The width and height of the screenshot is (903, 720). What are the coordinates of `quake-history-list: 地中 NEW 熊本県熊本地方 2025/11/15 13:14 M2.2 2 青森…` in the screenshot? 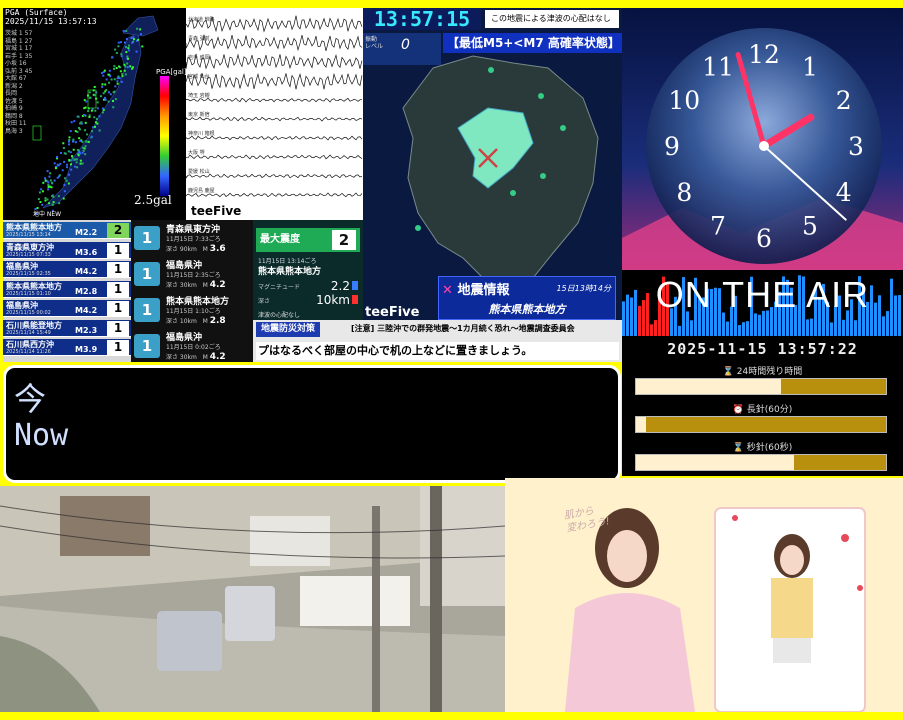 It's located at (67, 286).